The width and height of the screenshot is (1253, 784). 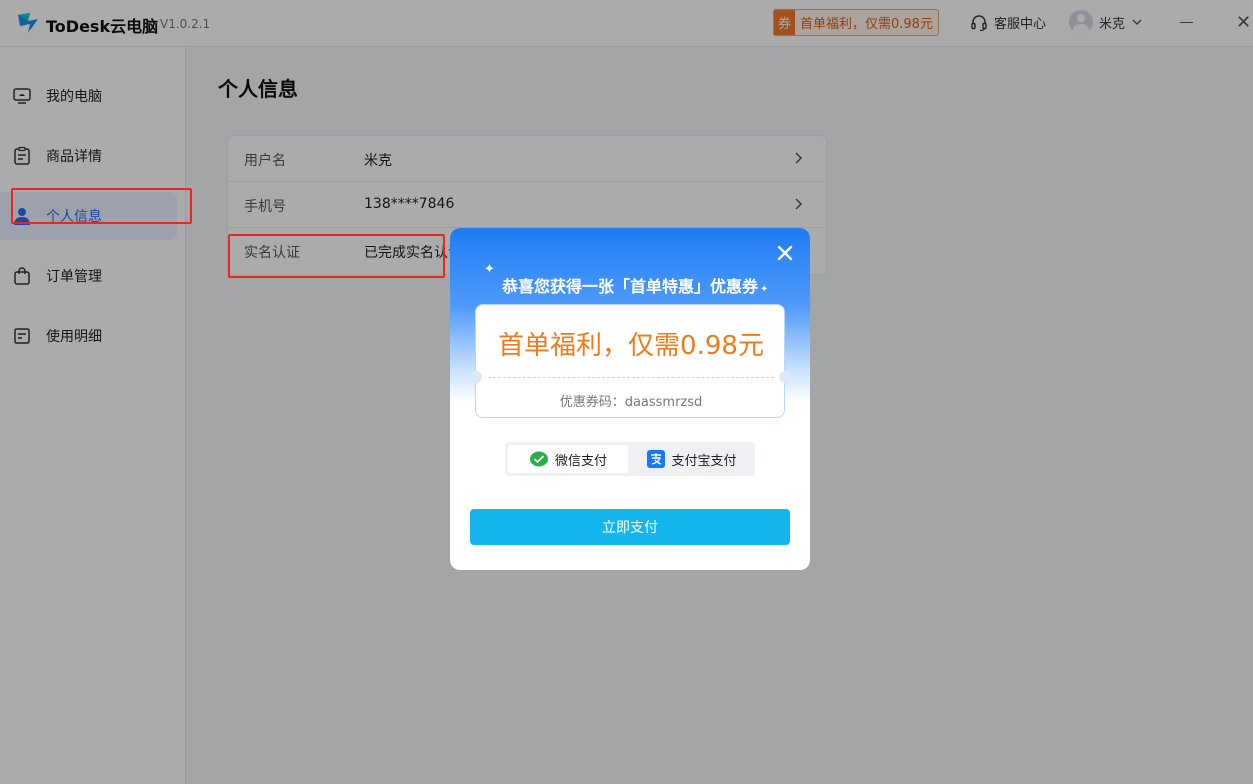 What do you see at coordinates (704, 461) in the screenshot?
I see `alipay-label: 支付宝支付` at bounding box center [704, 461].